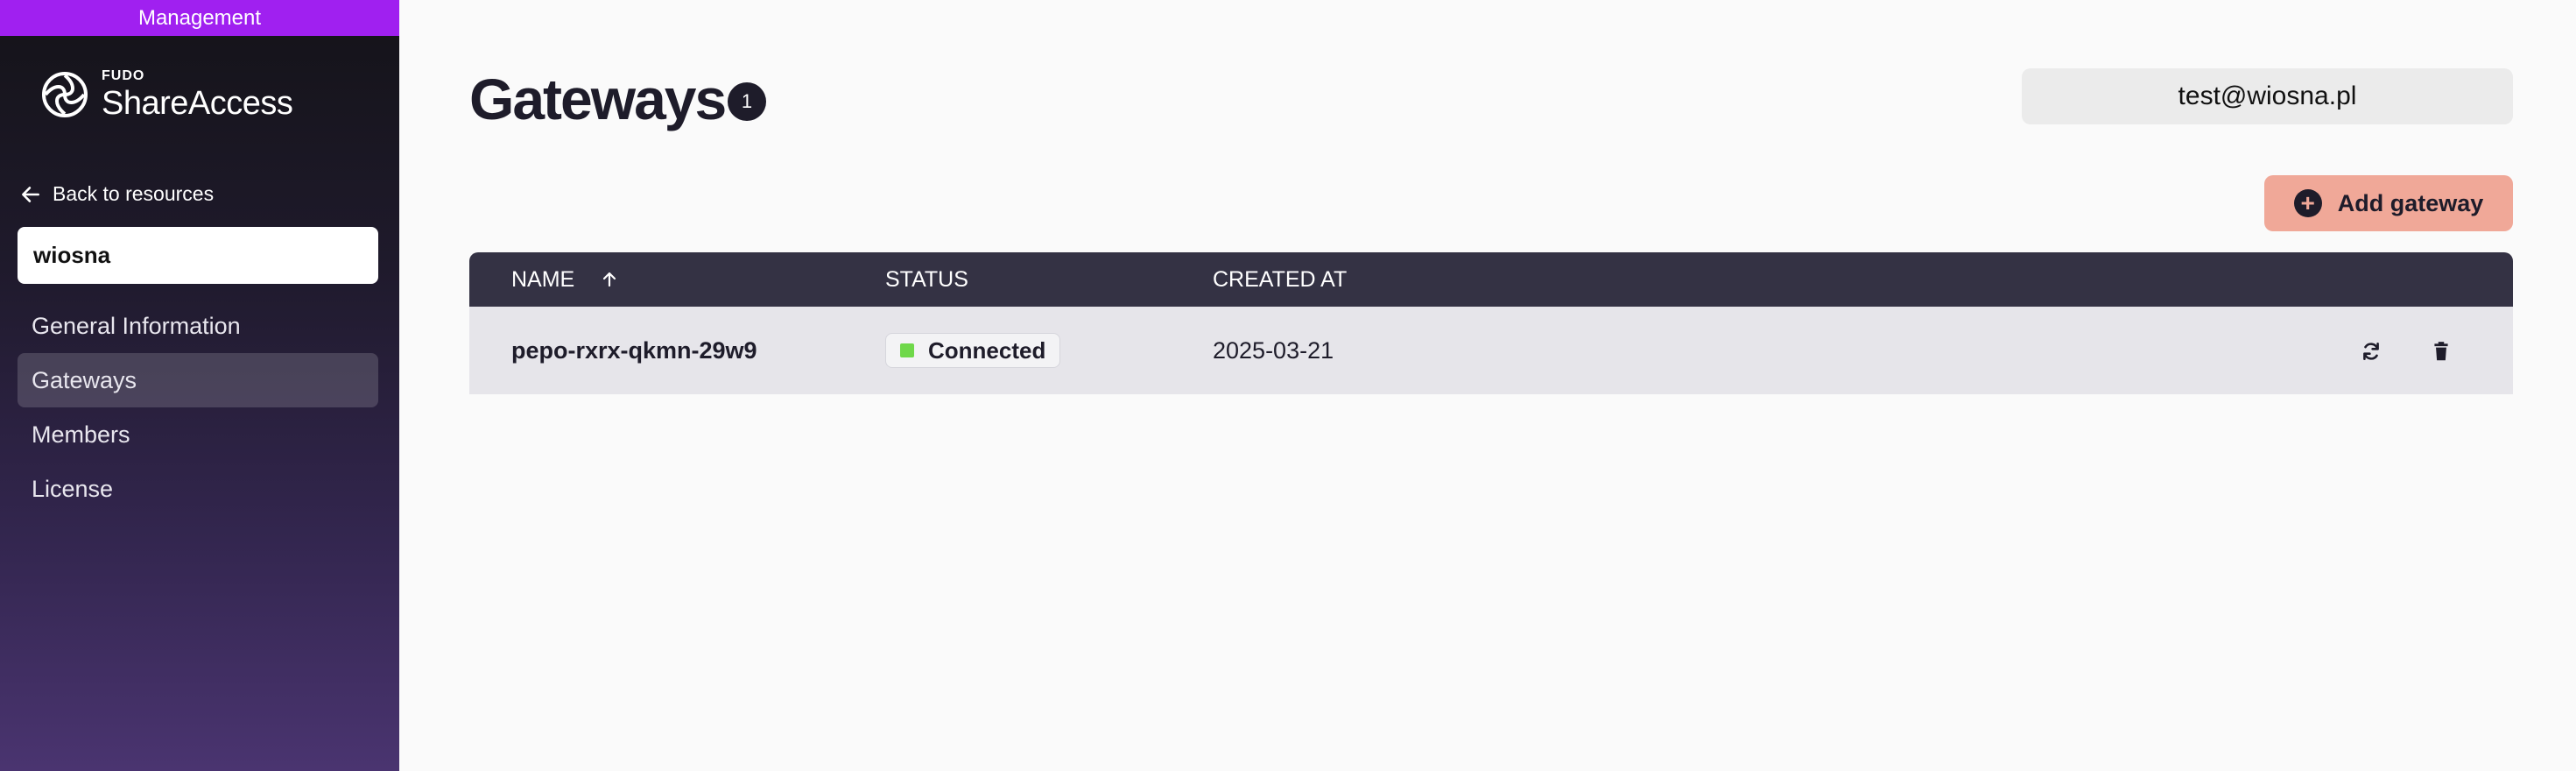 The height and width of the screenshot is (771, 2576). Describe the element at coordinates (198, 380) in the screenshot. I see `sidebar-item-gateways: Gateways` at that location.